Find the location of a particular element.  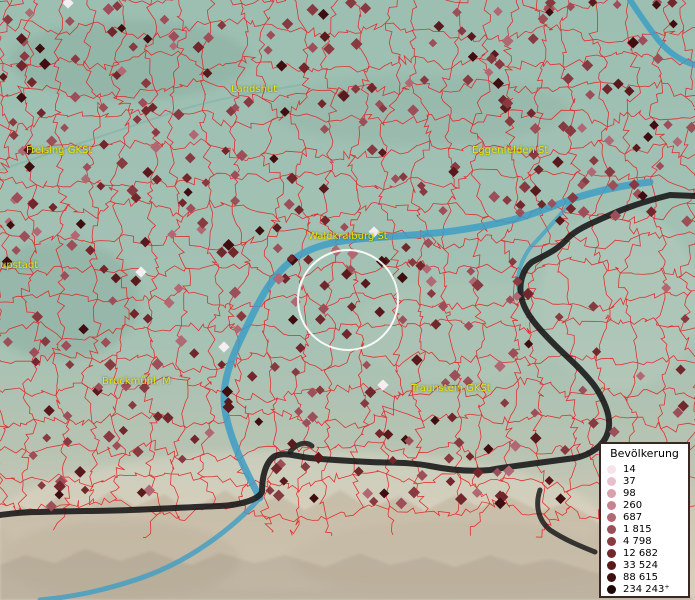

place-label-landshut: Landshut is located at coordinates (254, 89).